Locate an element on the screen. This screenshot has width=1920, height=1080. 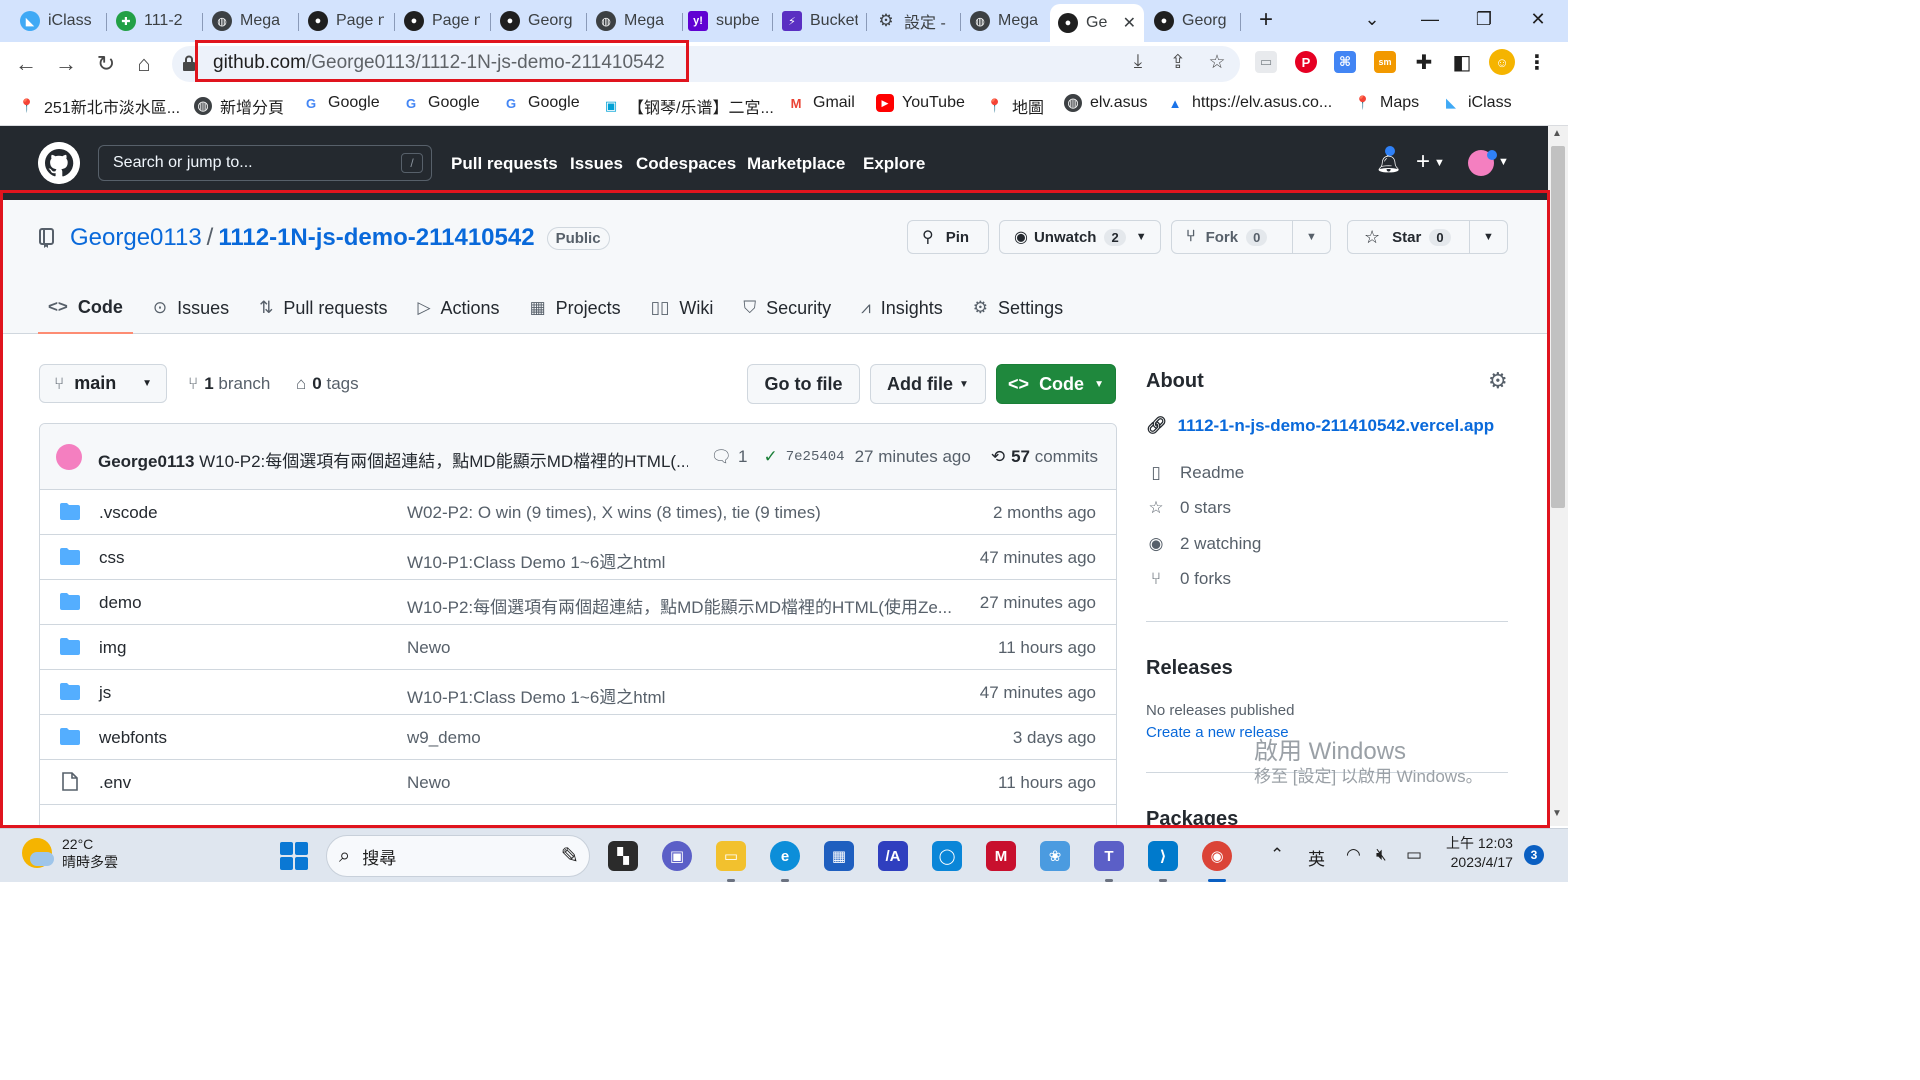
bookmark-map: 📍 地圖 is located at coordinates (1015, 106).